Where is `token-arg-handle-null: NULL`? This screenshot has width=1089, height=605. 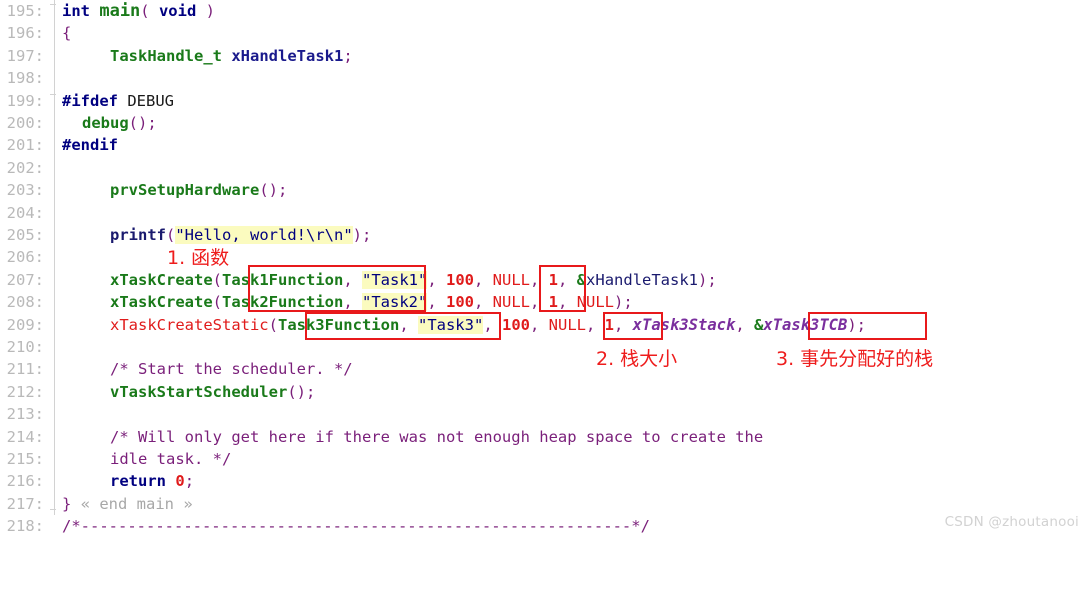
token-arg-handle-null: NULL is located at coordinates (595, 302).